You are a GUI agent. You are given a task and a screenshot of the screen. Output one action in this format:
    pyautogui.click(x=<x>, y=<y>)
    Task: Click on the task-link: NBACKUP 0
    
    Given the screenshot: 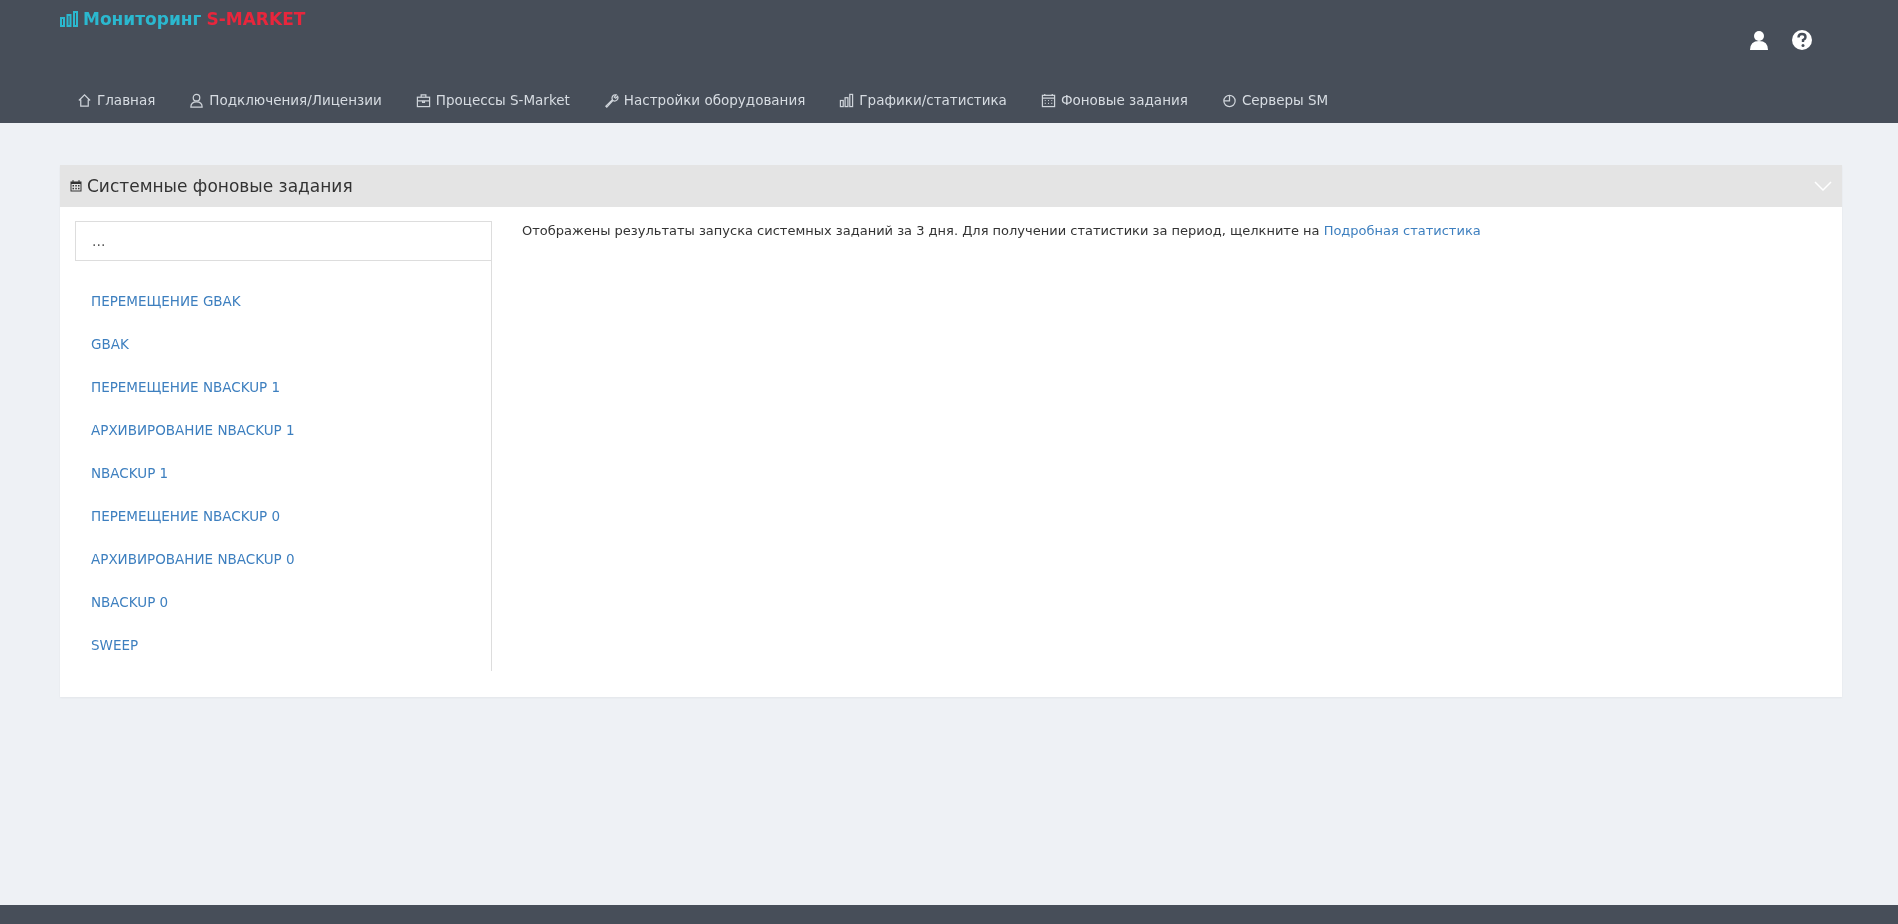 What is the action you would take?
    pyautogui.click(x=130, y=602)
    